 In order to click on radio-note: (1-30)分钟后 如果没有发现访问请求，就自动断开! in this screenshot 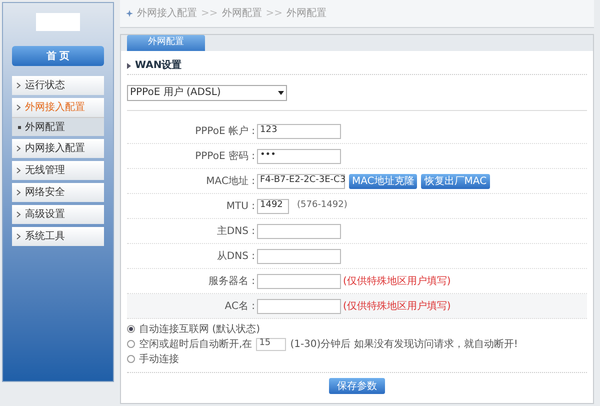, I will do `click(404, 345)`.